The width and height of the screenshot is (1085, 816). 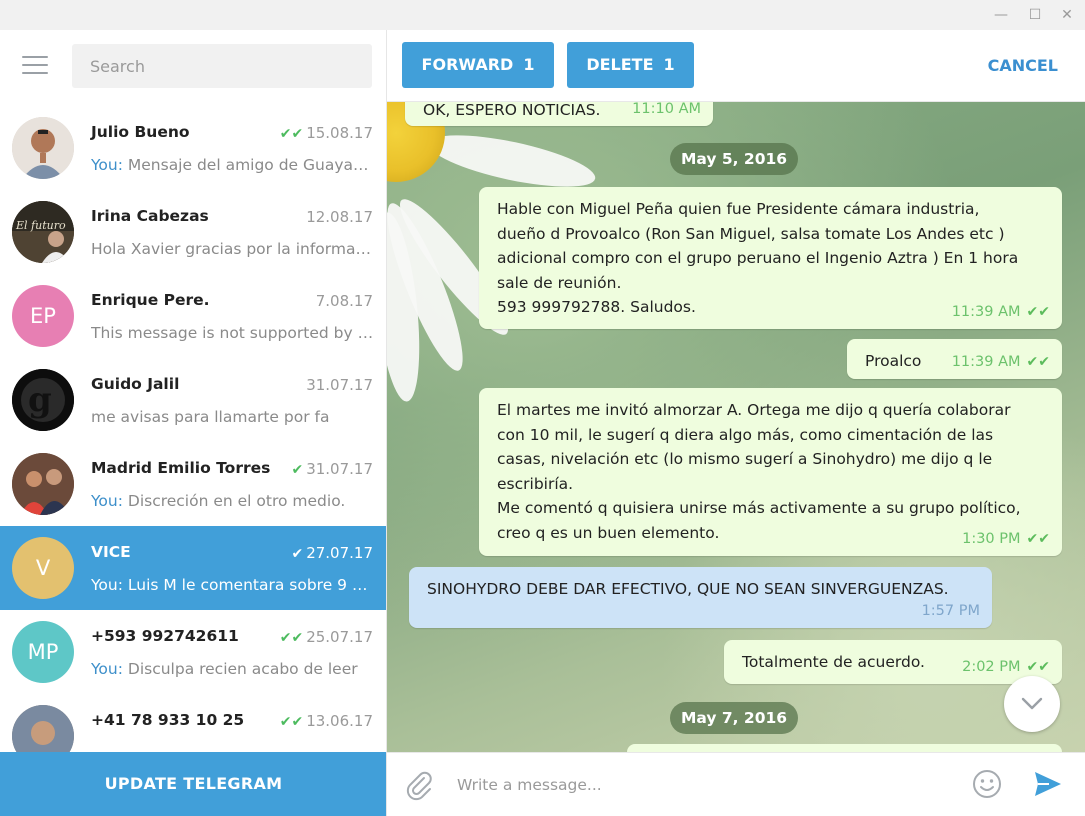 I want to click on chat-name: Guido Jalil, so click(x=135, y=384).